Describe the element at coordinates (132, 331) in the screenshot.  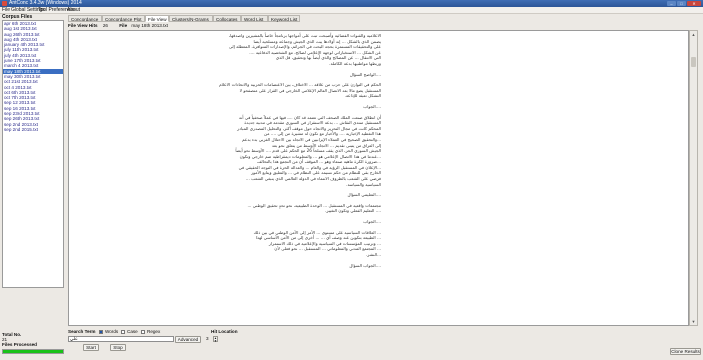
I see `case-label: Case` at that location.